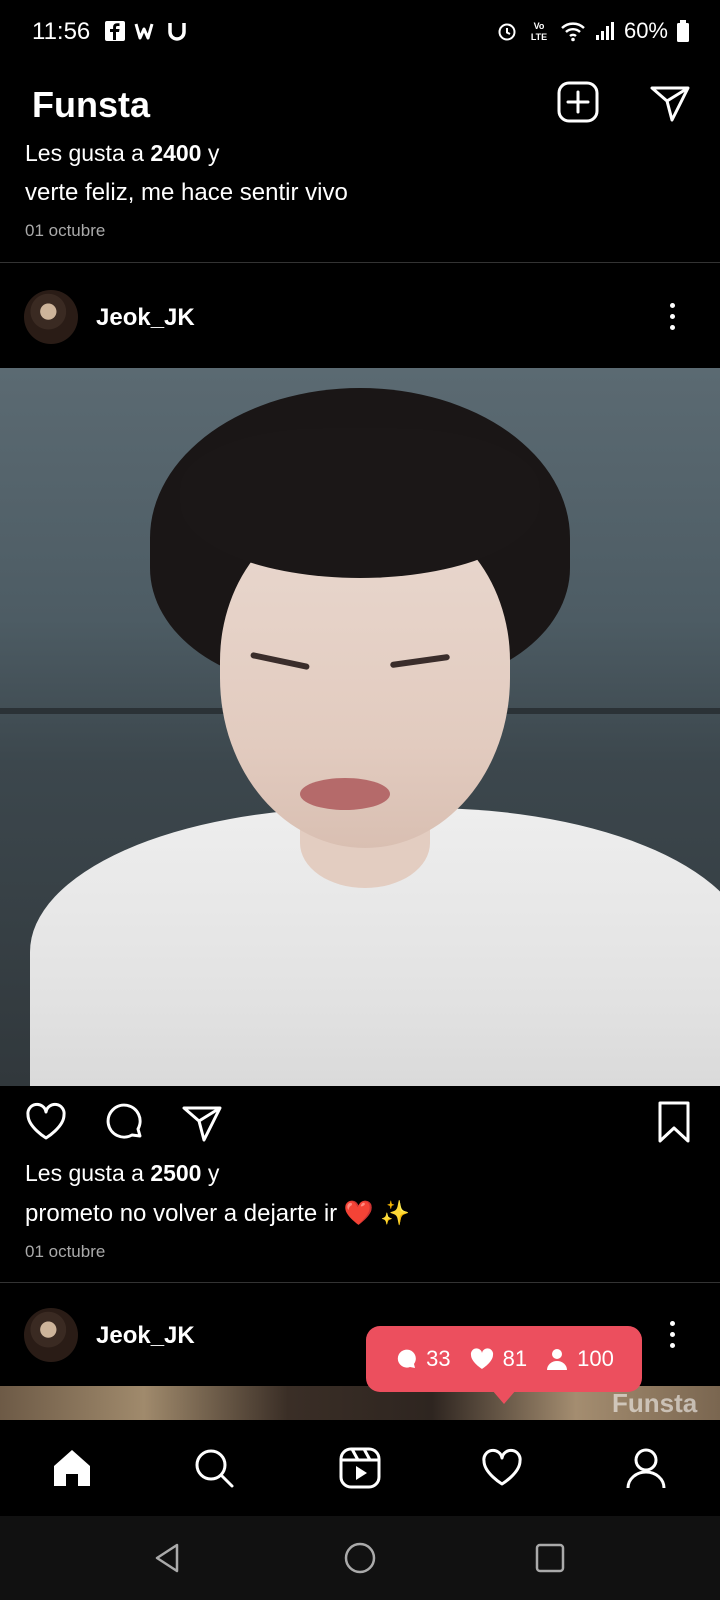 This screenshot has height=1600, width=720. Describe the element at coordinates (355, 153) in the screenshot. I see `likes-count-text: Les gusta a 2400 y` at that location.